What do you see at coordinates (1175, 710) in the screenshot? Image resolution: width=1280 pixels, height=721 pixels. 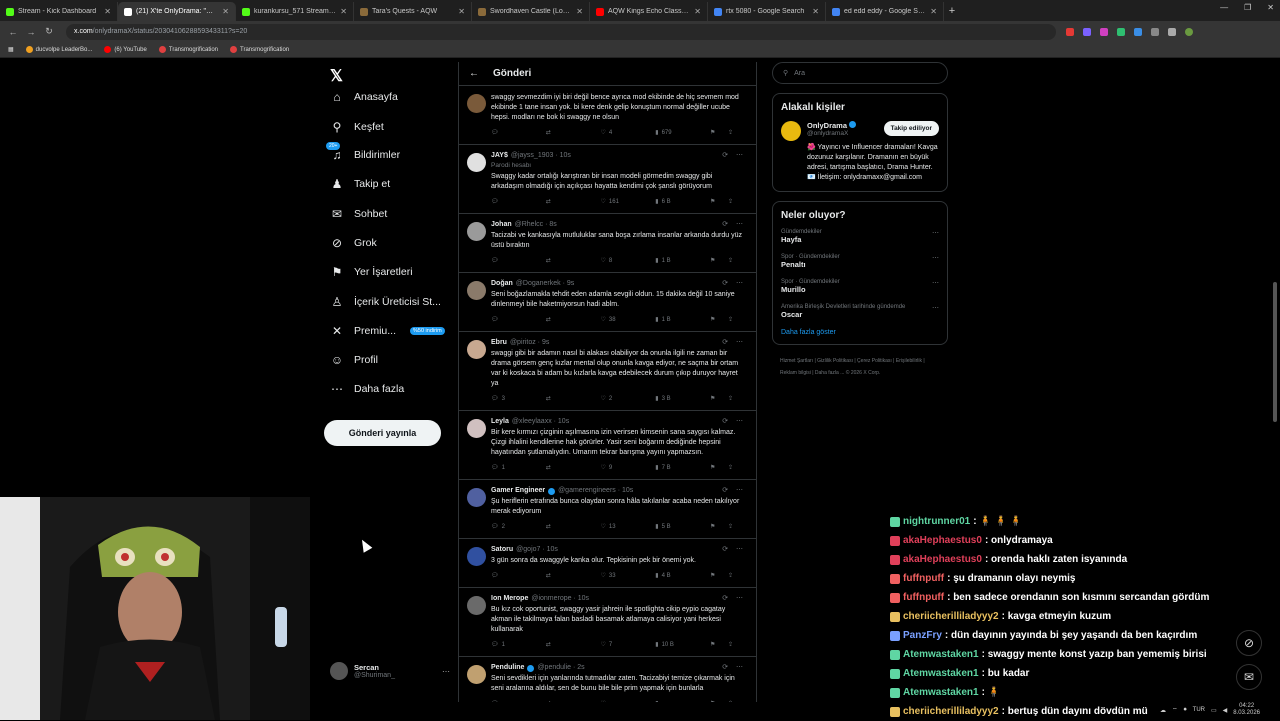 I see `wifi-icon: ⌔` at bounding box center [1175, 710].